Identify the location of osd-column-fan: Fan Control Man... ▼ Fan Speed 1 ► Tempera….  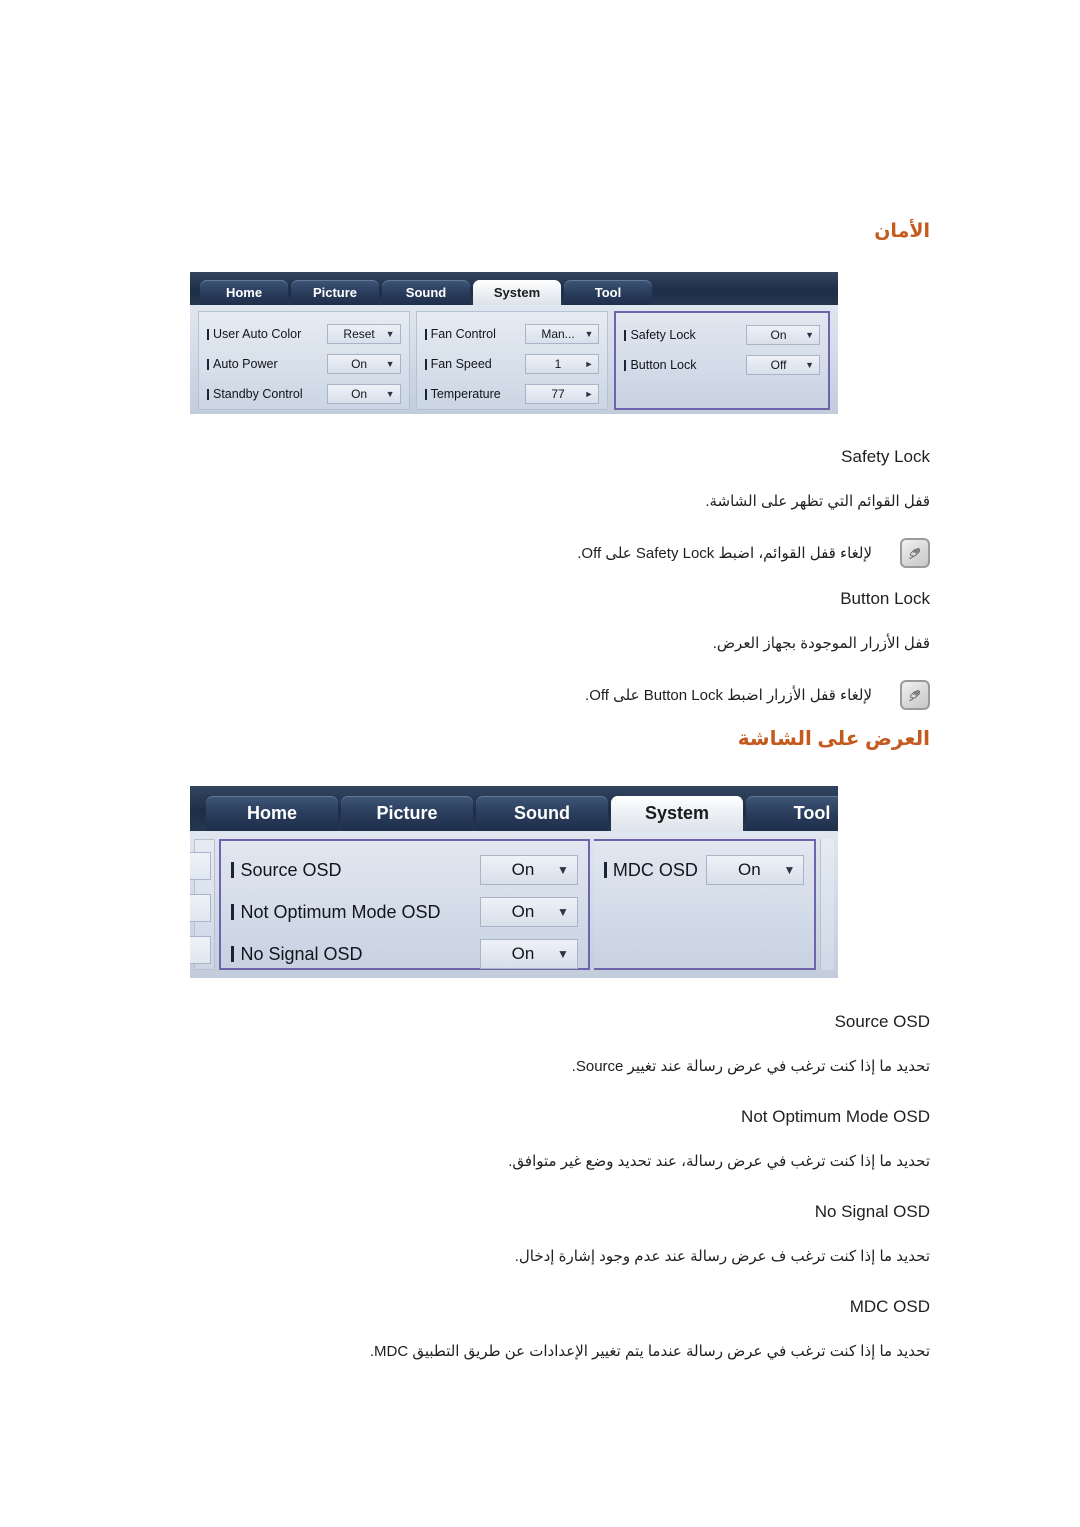
(512, 360).